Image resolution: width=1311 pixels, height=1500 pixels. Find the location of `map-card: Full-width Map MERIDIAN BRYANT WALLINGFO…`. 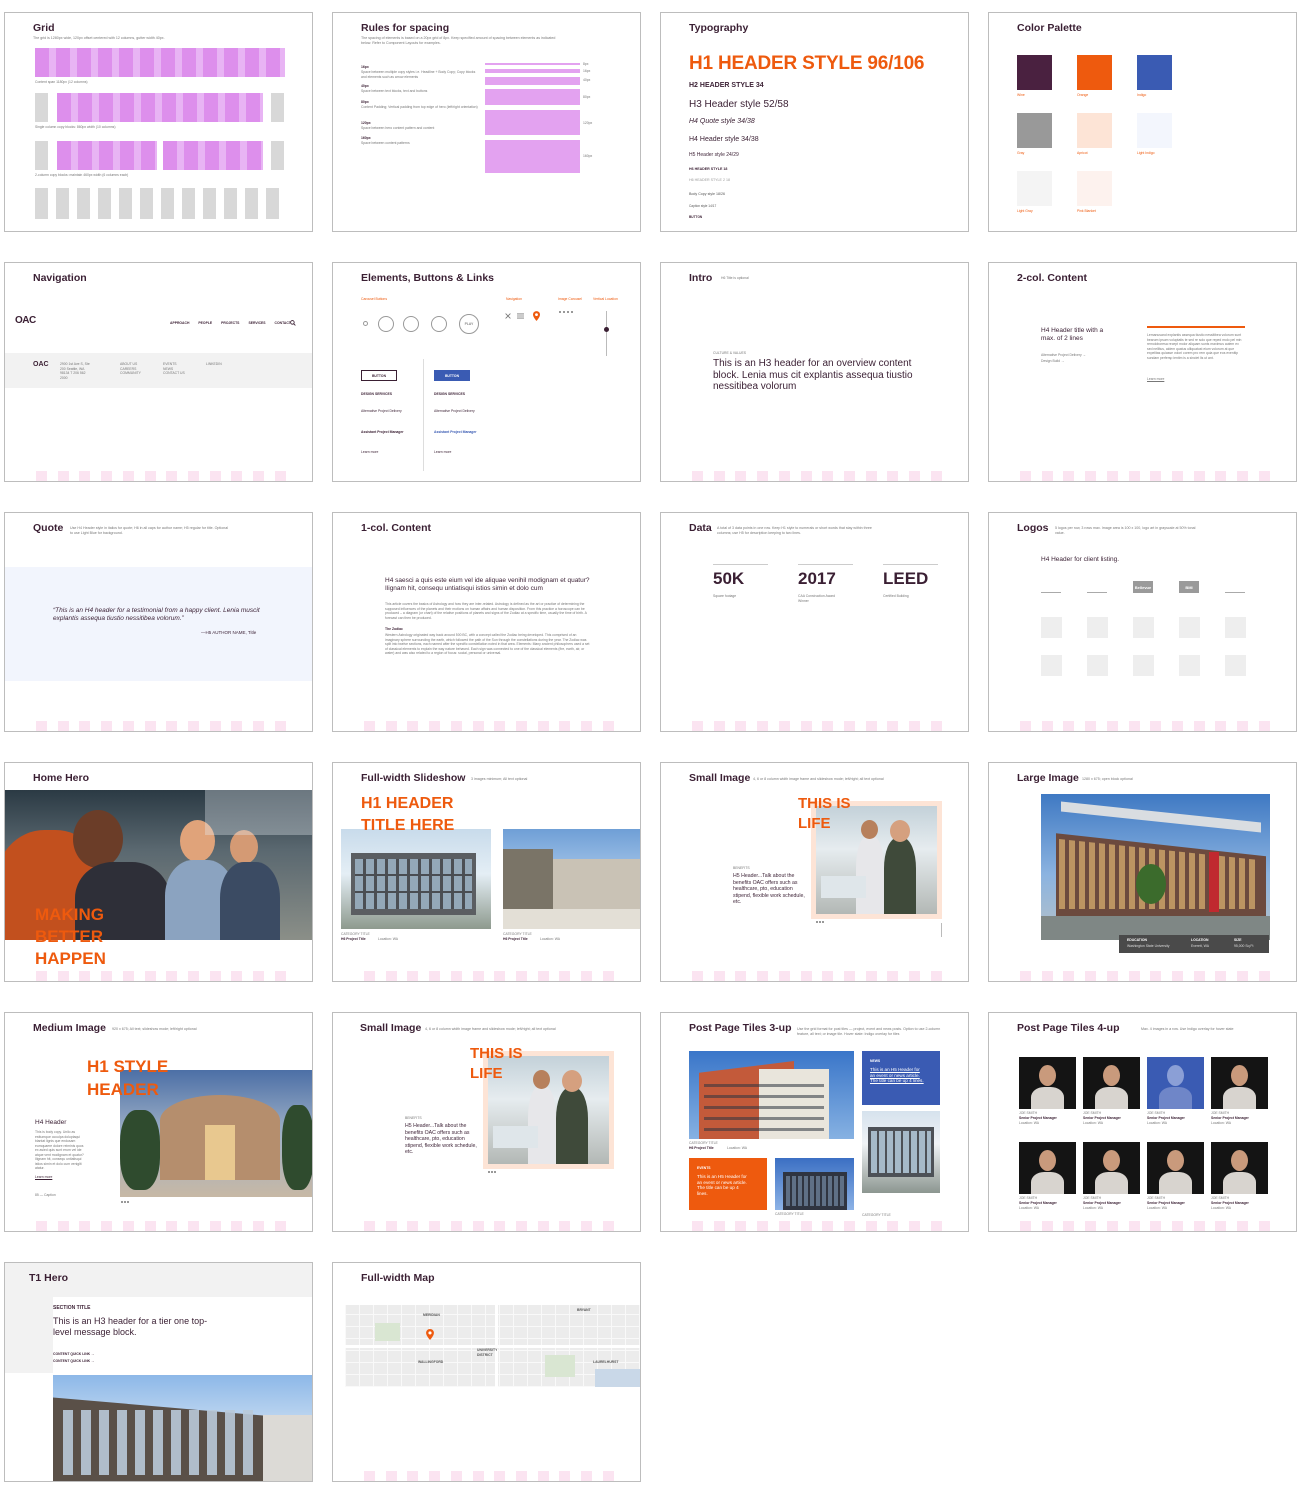

map-card: Full-width Map MERIDIAN BRYANT WALLINGFO… is located at coordinates (486, 1372).